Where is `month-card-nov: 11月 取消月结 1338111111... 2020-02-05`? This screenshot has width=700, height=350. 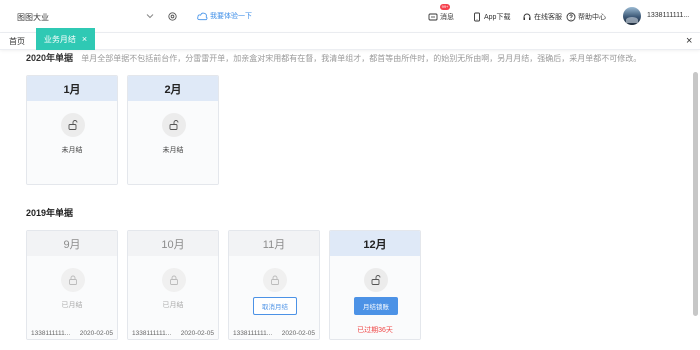
month-card-nov: 11月 取消月结 1338111111... 2020-02-05 is located at coordinates (274, 285).